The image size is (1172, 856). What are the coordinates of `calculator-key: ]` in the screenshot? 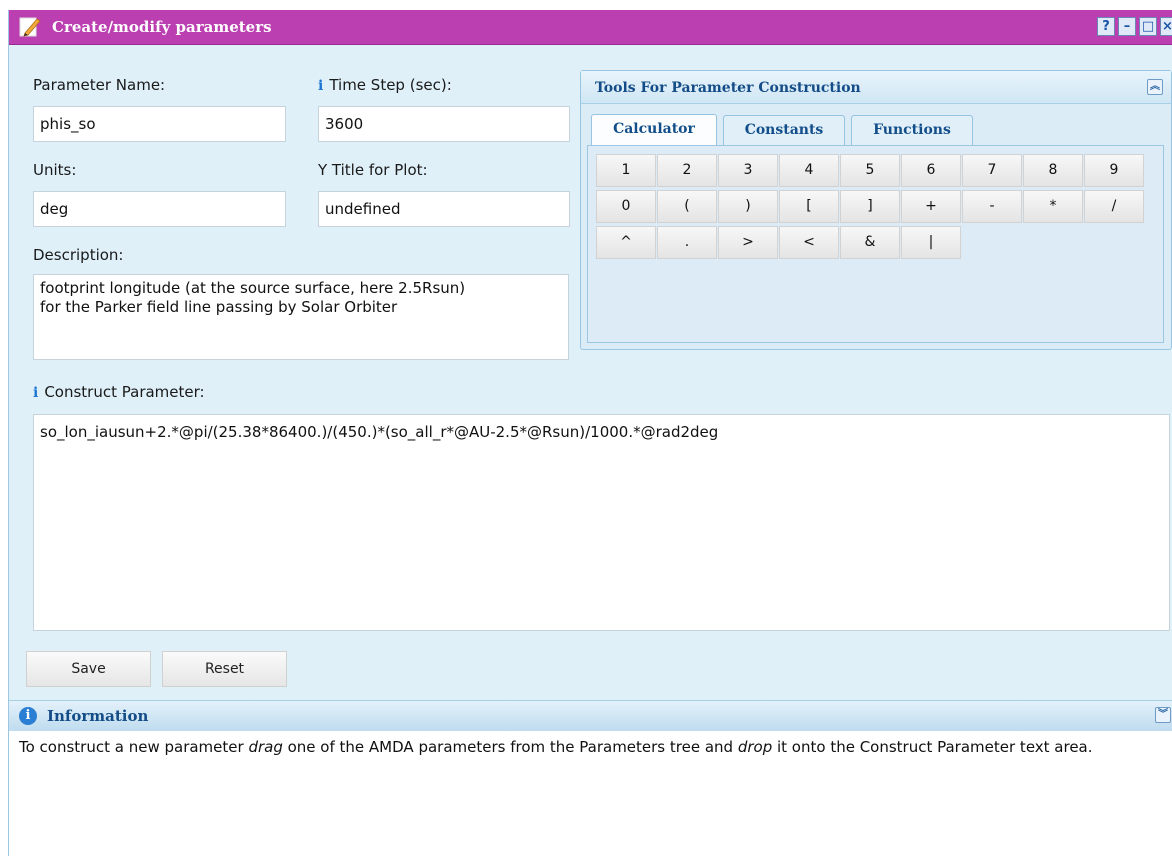 It's located at (870, 206).